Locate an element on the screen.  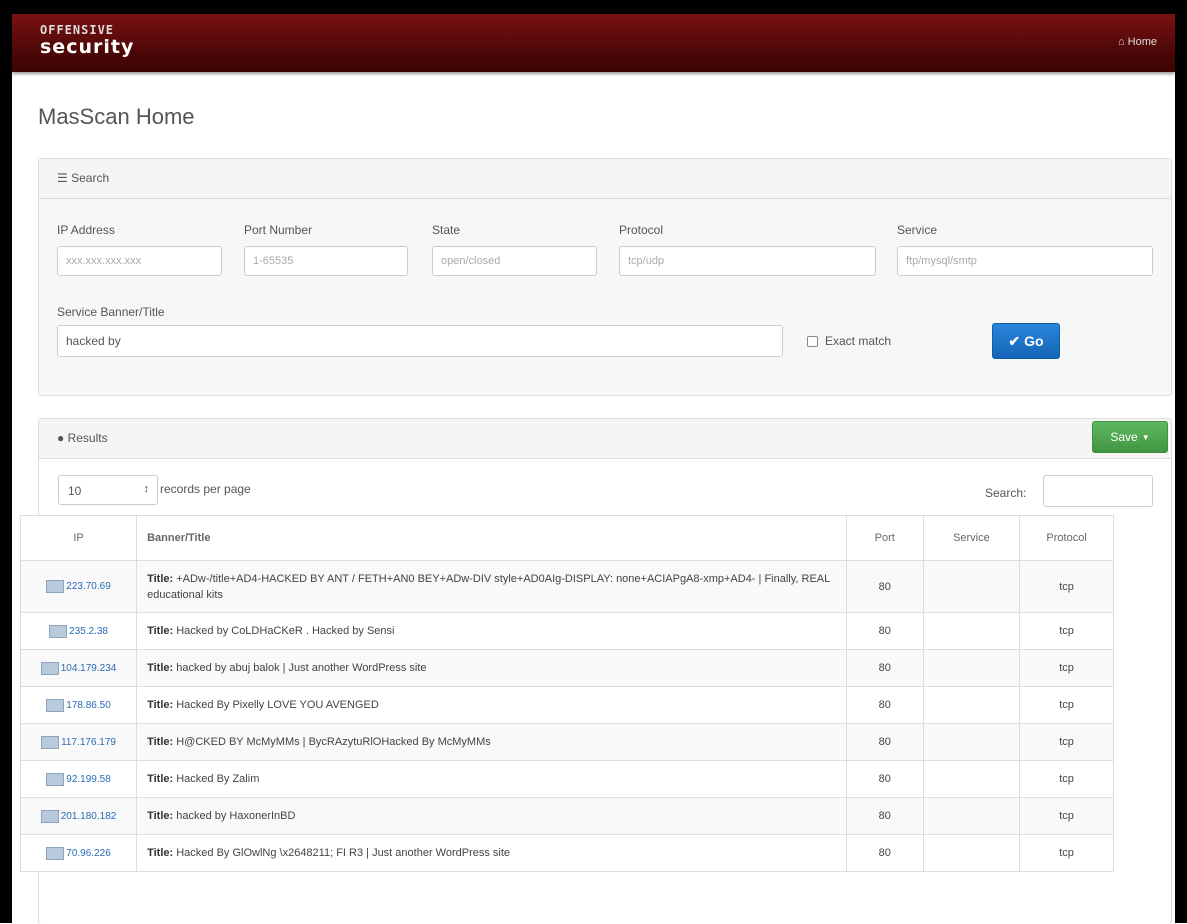
ip-cell: 104.179.234 is located at coordinates (78, 668).